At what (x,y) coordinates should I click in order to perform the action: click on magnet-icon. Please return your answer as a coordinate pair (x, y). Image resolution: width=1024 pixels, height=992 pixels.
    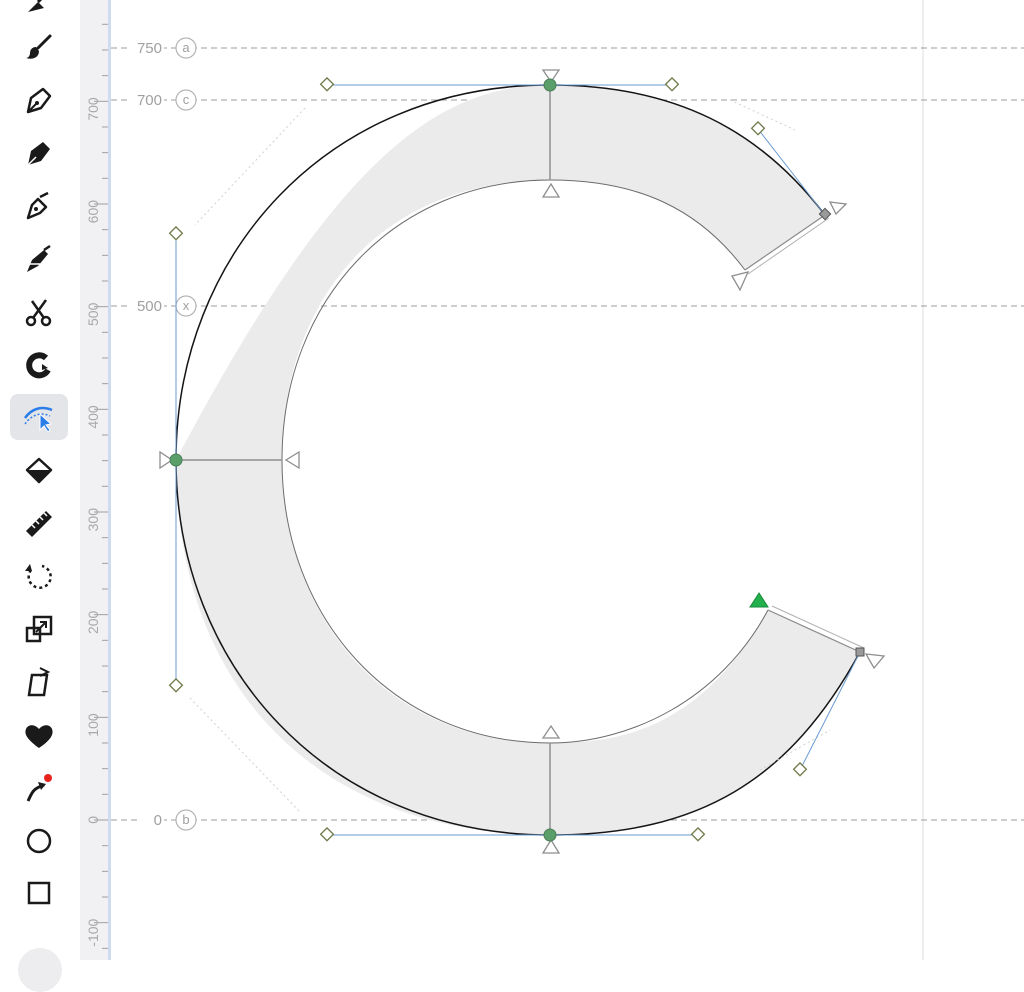
    Looking at the image, I should click on (38, 365).